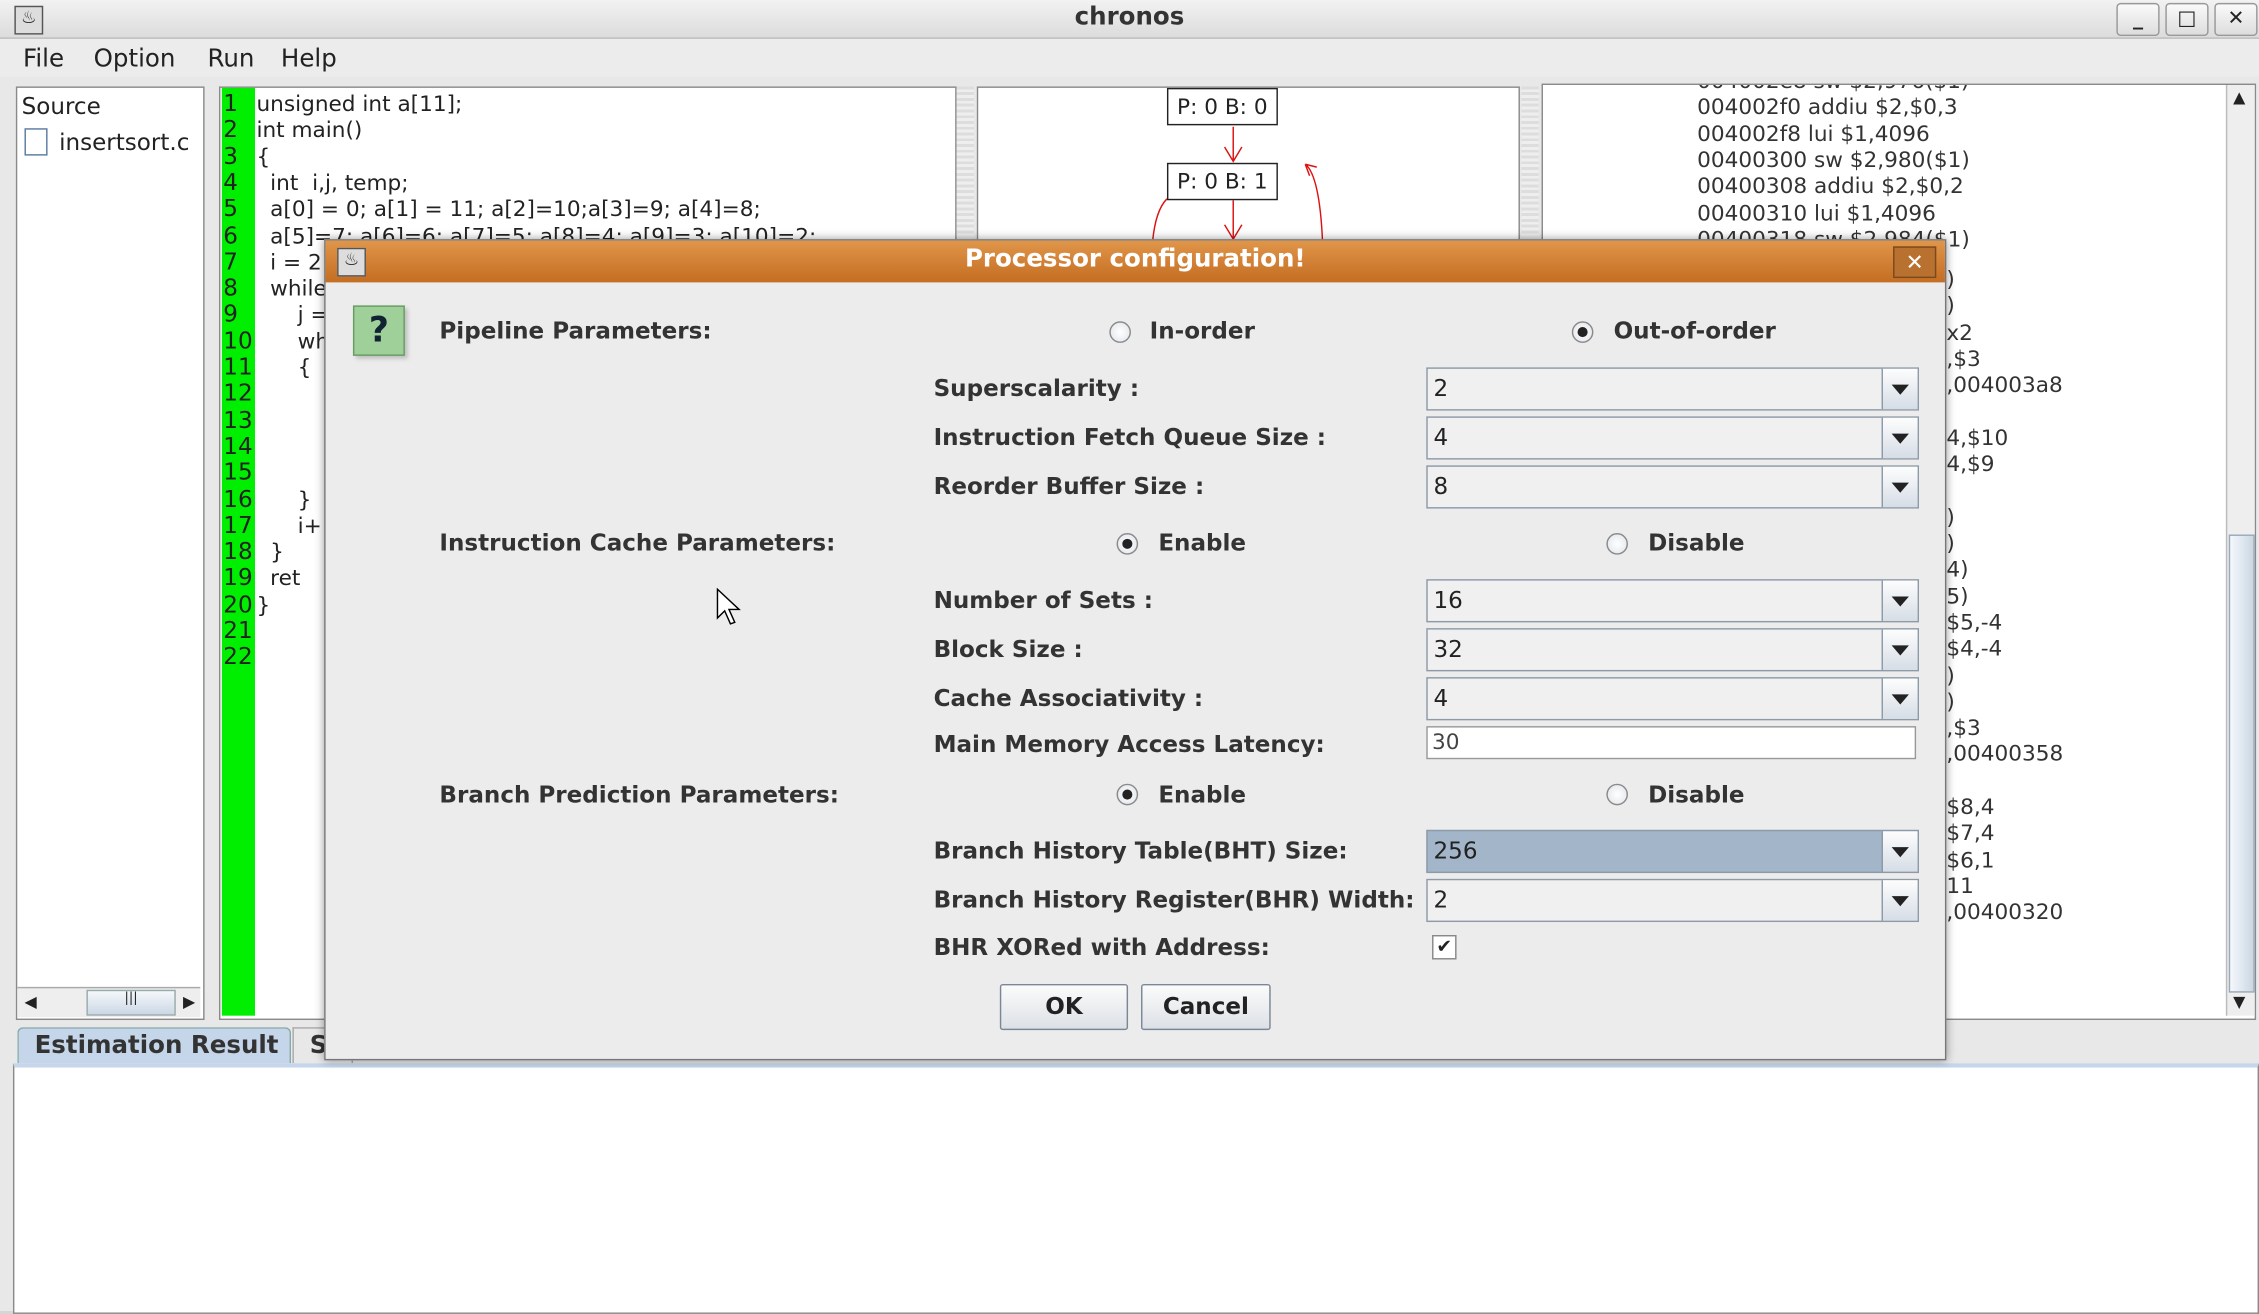  Describe the element at coordinates (1127, 794) in the screenshot. I see `radio-branch-enable` at that location.